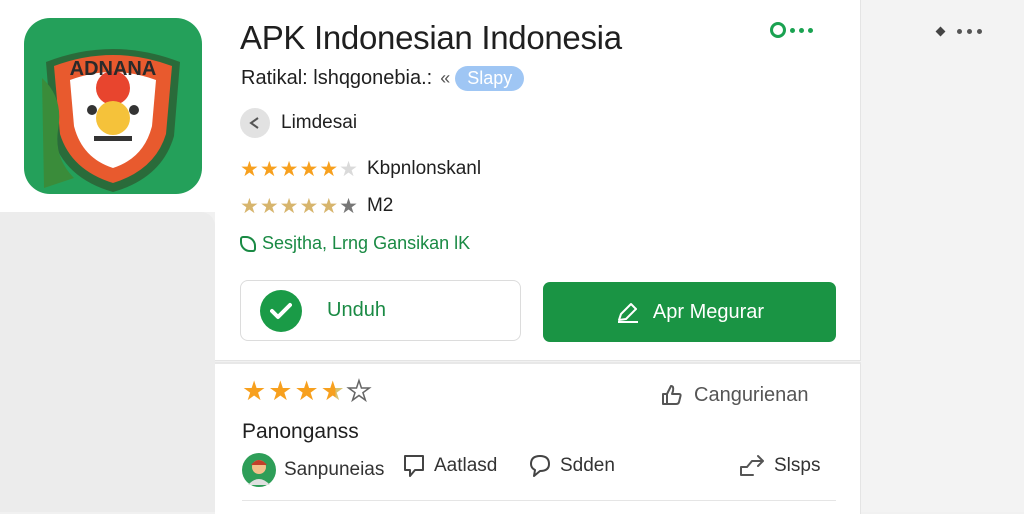 The width and height of the screenshot is (1024, 514). What do you see at coordinates (255, 123) in the screenshot?
I see `share-icon` at bounding box center [255, 123].